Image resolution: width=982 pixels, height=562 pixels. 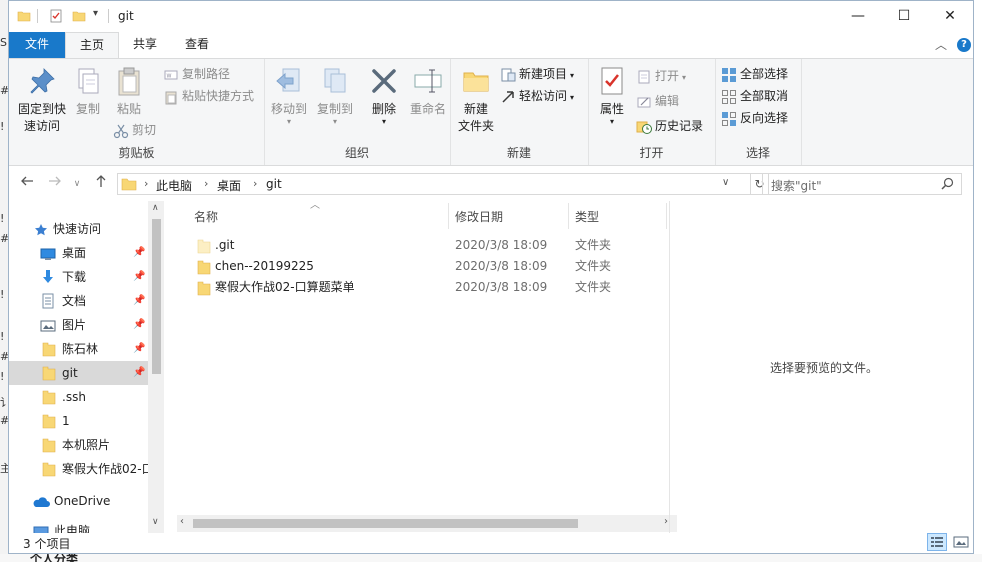 I want to click on breadcrumb-this-pc: 此电脑, so click(x=174, y=185).